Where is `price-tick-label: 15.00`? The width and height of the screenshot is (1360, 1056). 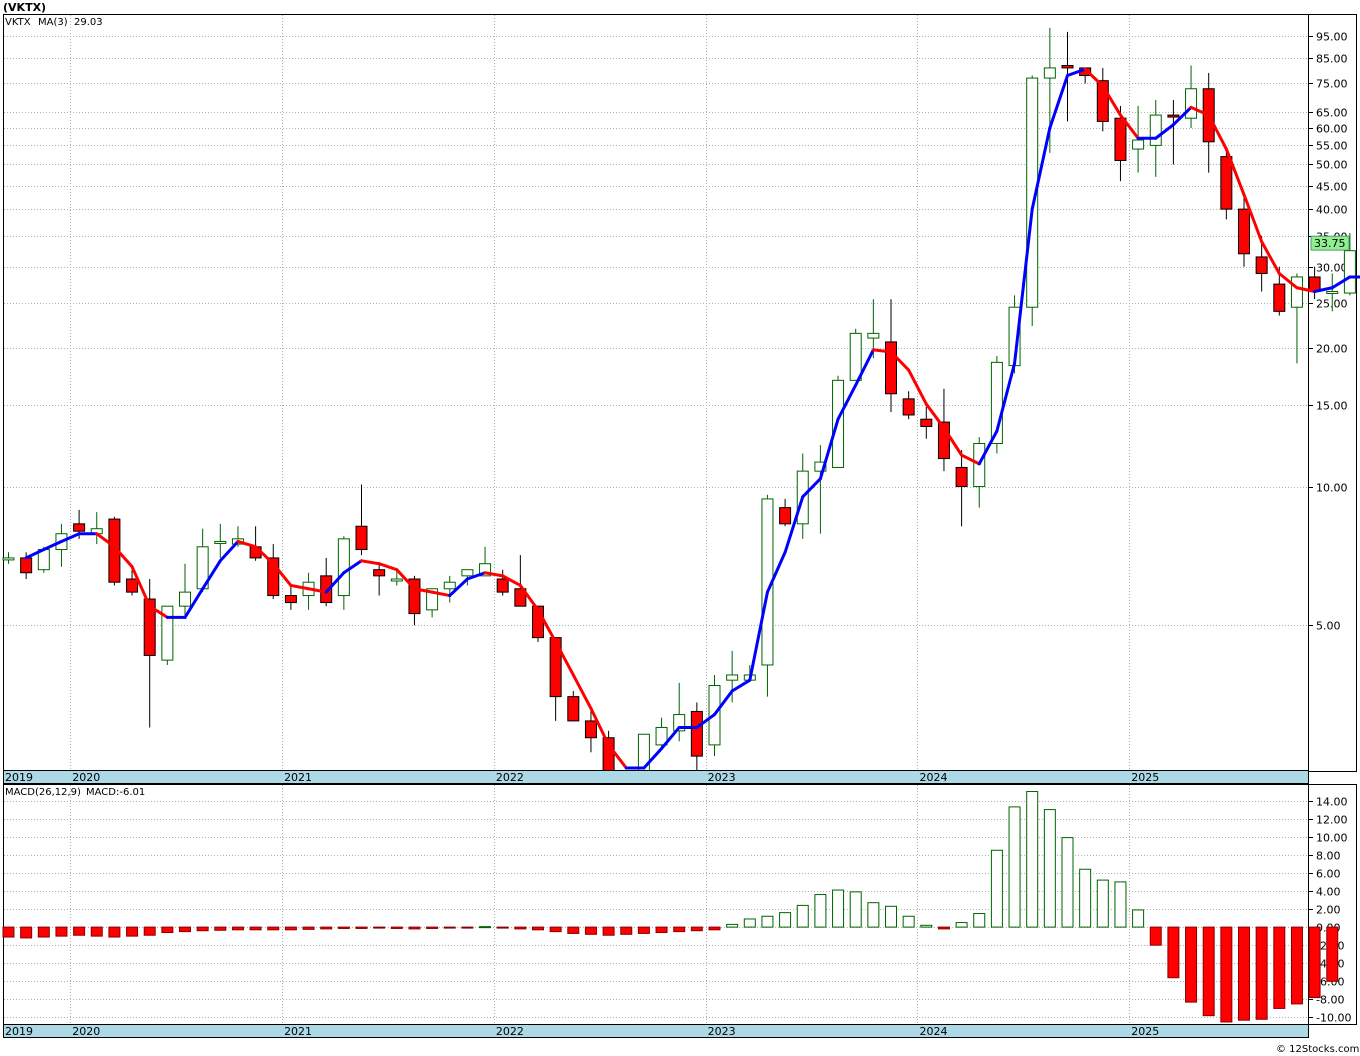 price-tick-label: 15.00 is located at coordinates (1332, 406).